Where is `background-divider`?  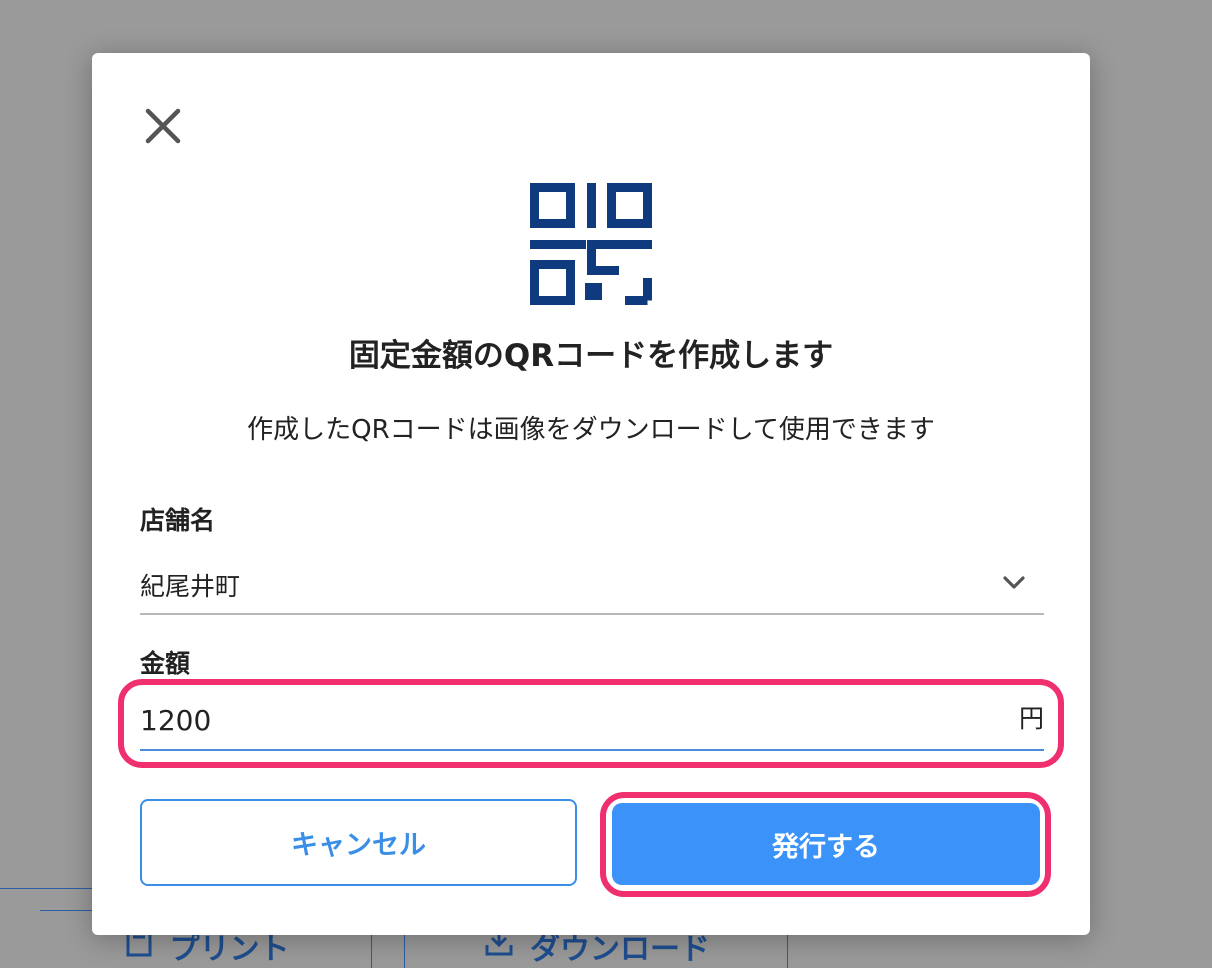 background-divider is located at coordinates (46, 888).